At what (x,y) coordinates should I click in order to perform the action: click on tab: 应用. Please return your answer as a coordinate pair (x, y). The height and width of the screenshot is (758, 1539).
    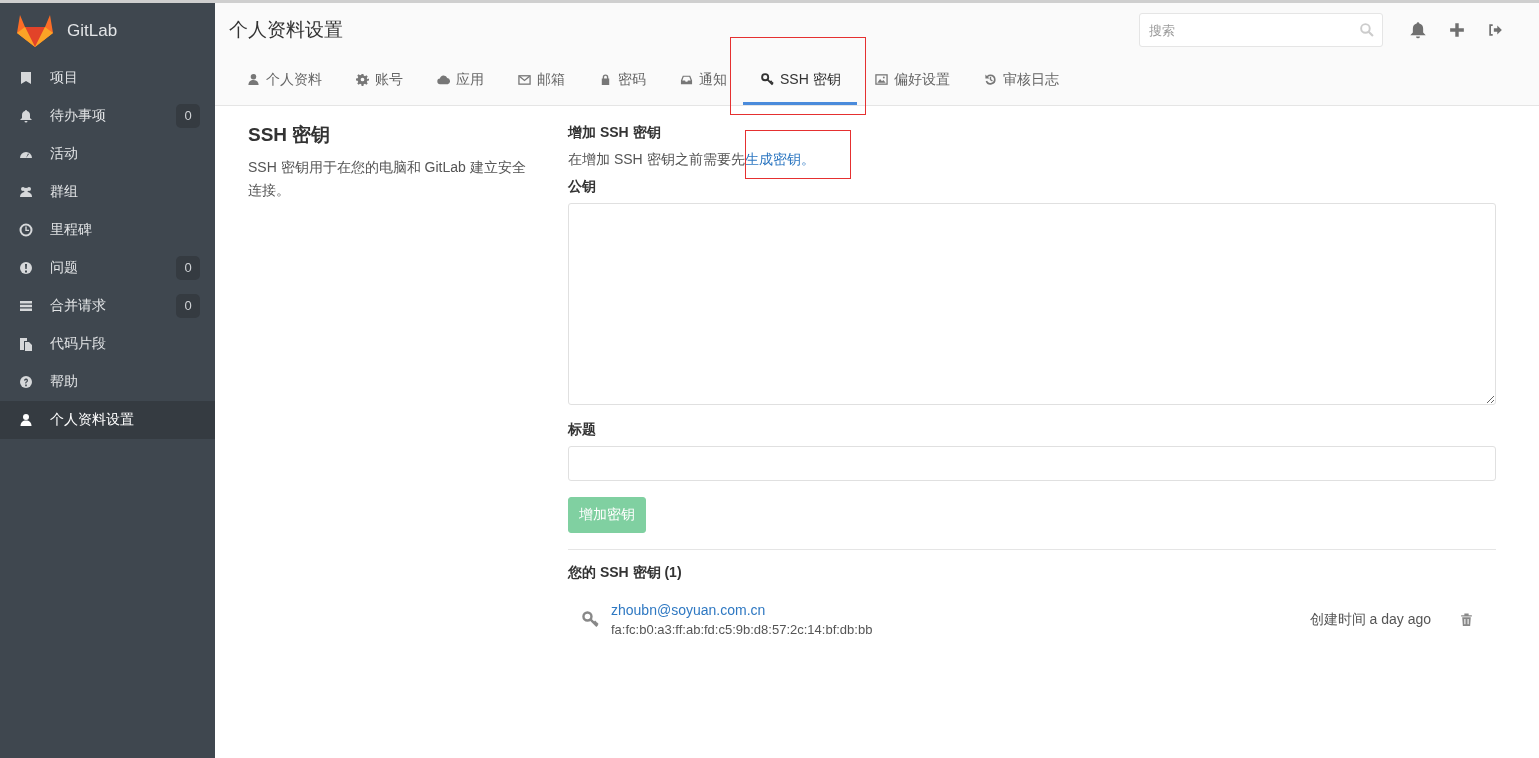
    Looking at the image, I should click on (459, 81).